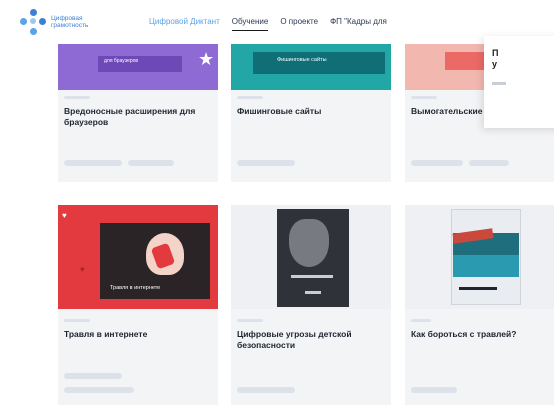 The image size is (554, 405). Describe the element at coordinates (294, 339) in the screenshot. I see `card-title: Цифровые угрозы детской безопасности` at that location.